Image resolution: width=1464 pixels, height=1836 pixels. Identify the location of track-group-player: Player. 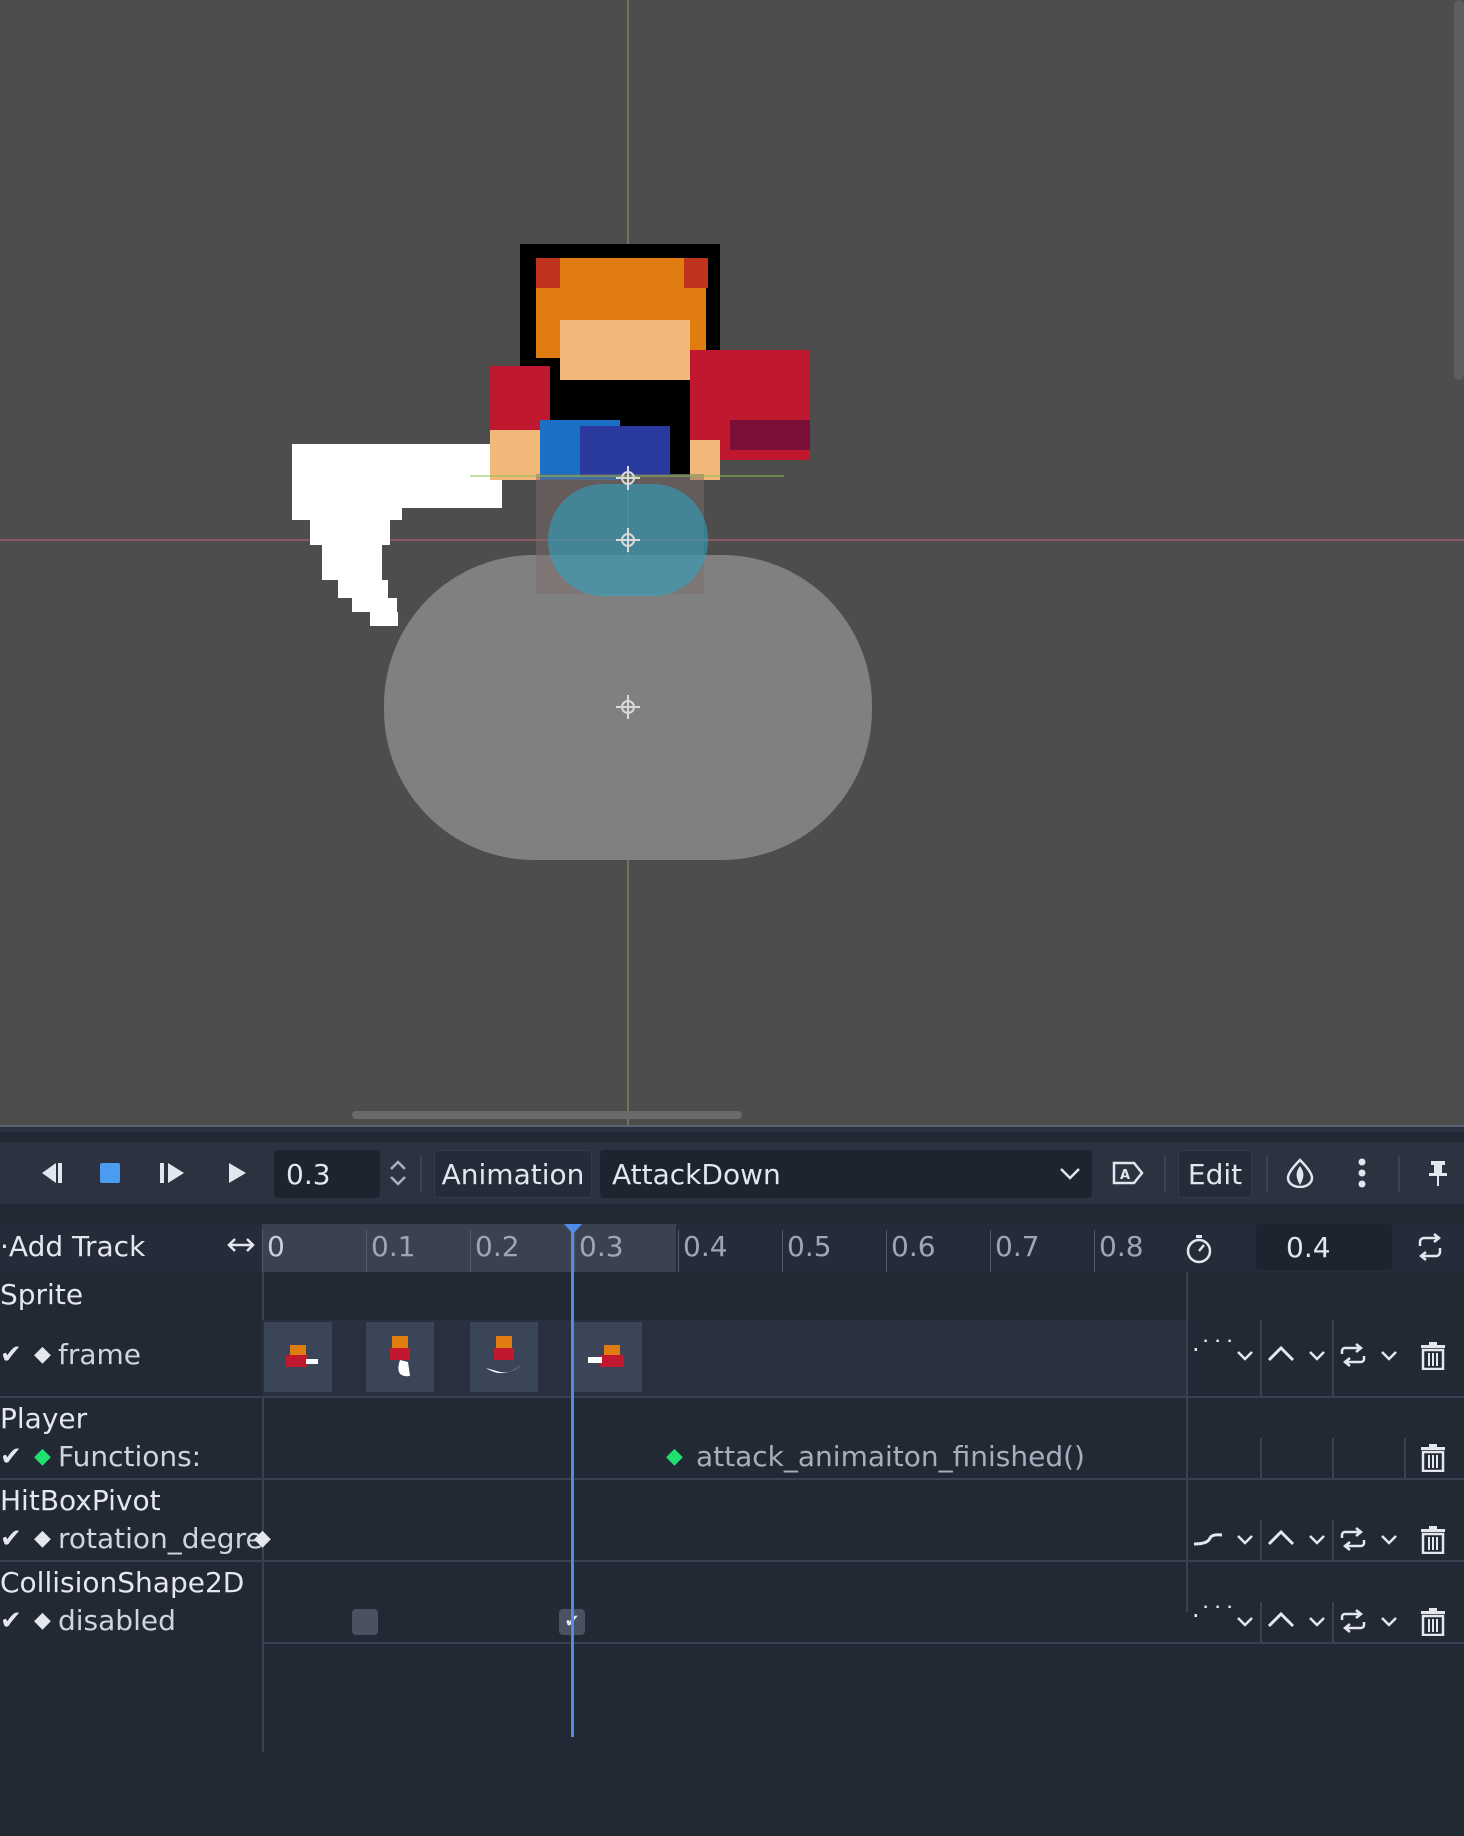
(44, 1418).